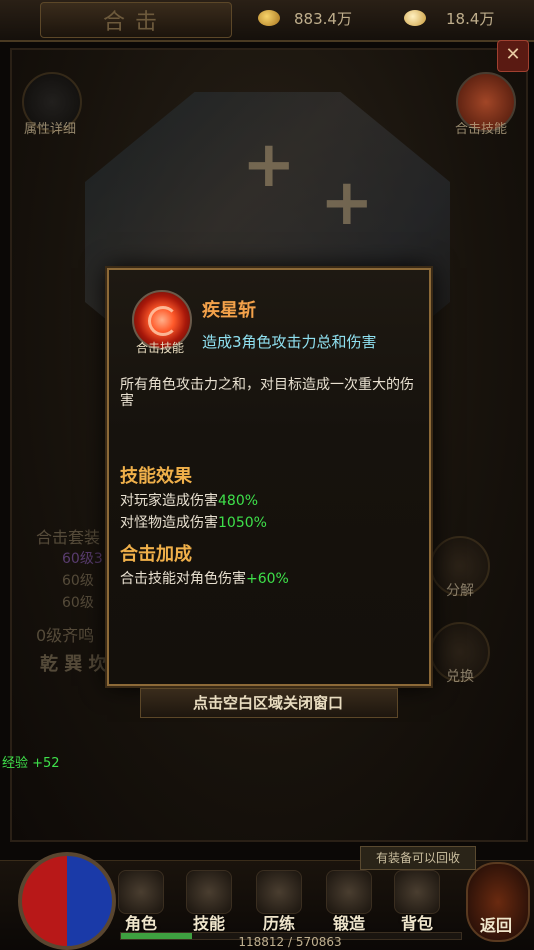 The image size is (534, 950). What do you see at coordinates (67, 901) in the screenshot?
I see `taiji-main-icon` at bounding box center [67, 901].